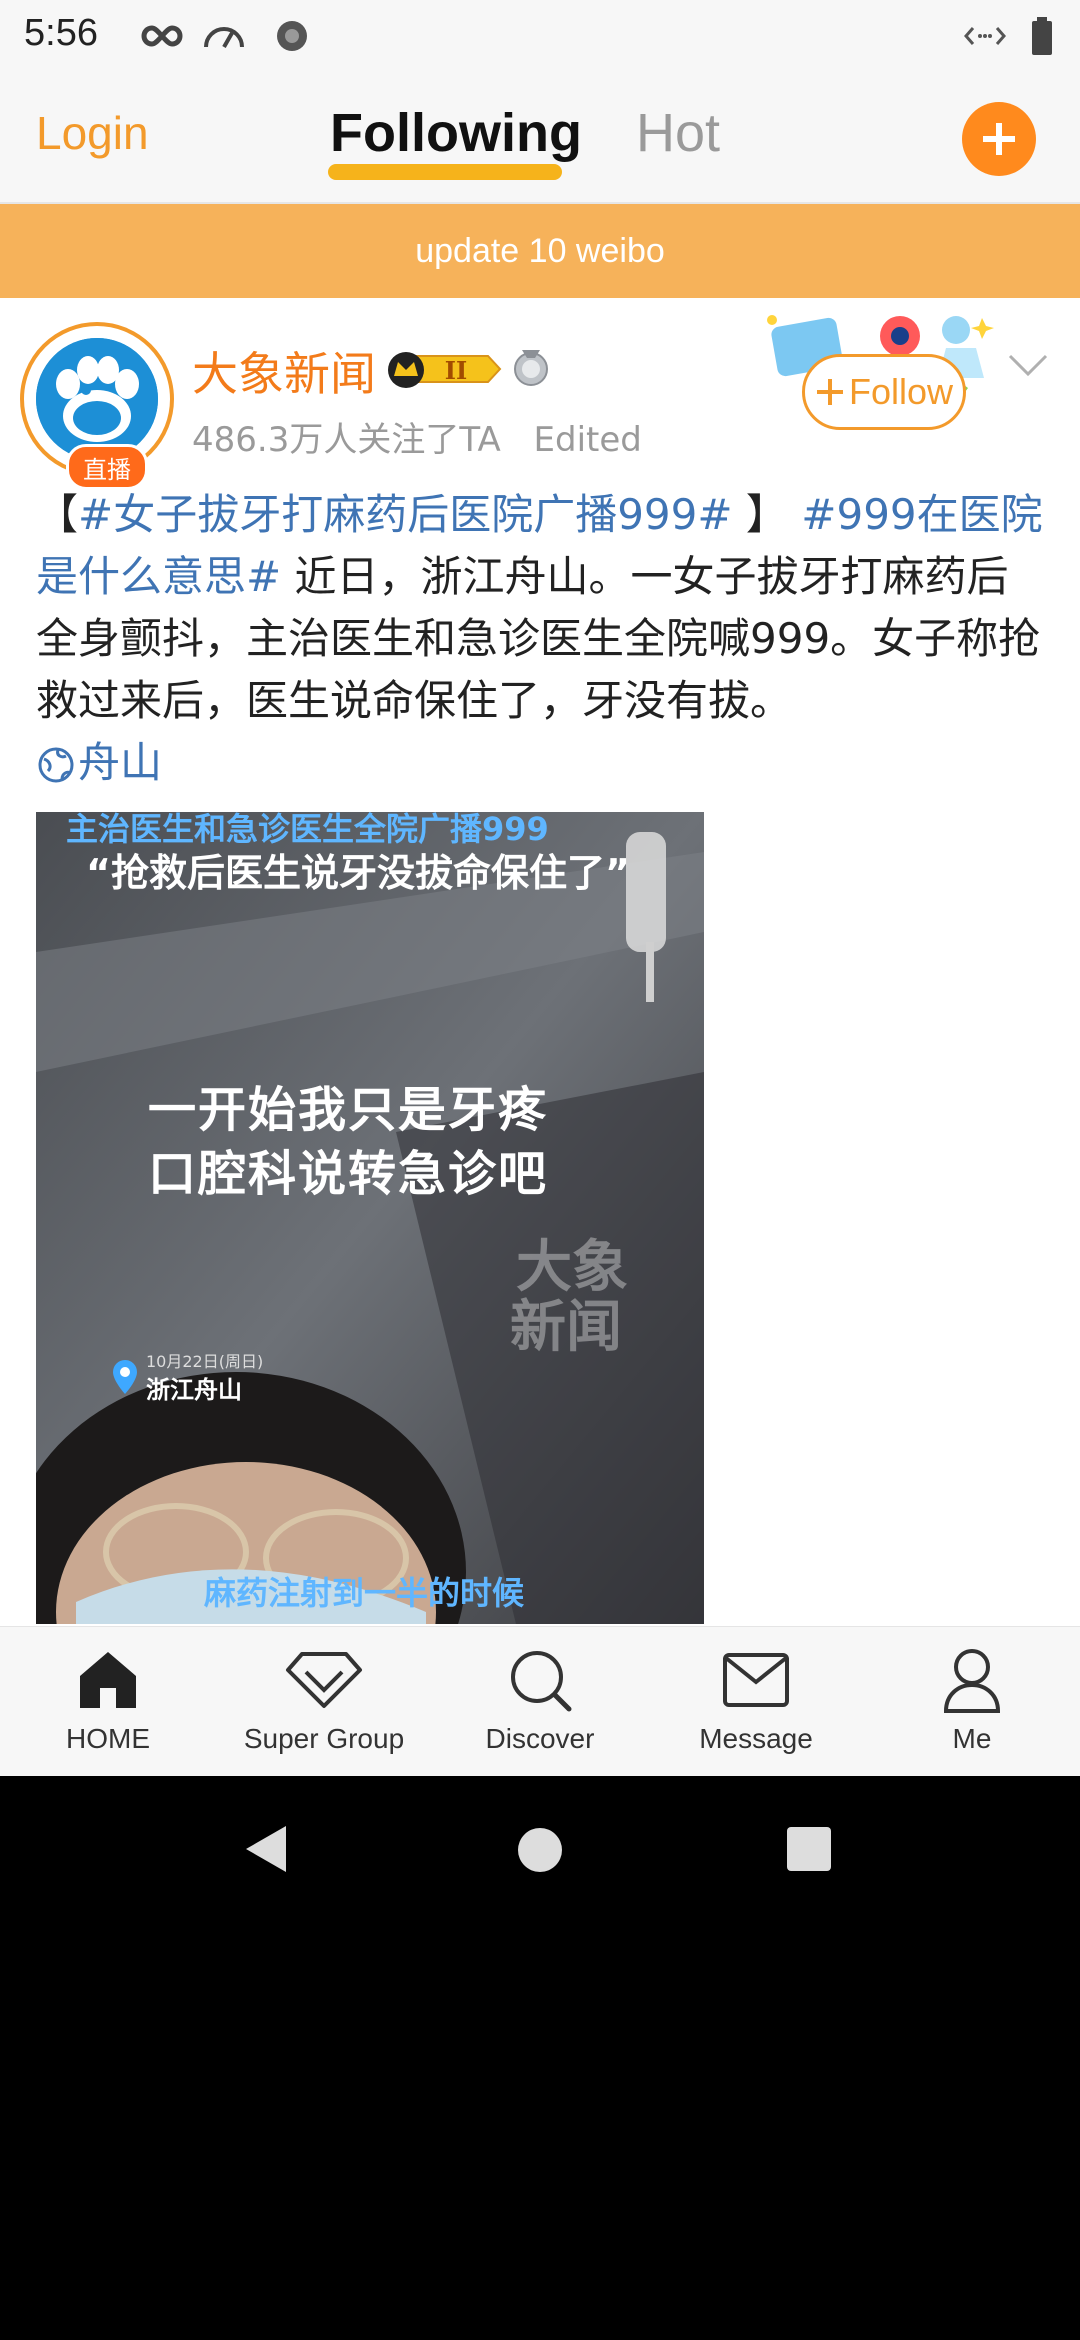 This screenshot has height=2340, width=1080. Describe the element at coordinates (346, 440) in the screenshot. I see `followers-count: 486.3万人关注了TA` at that location.